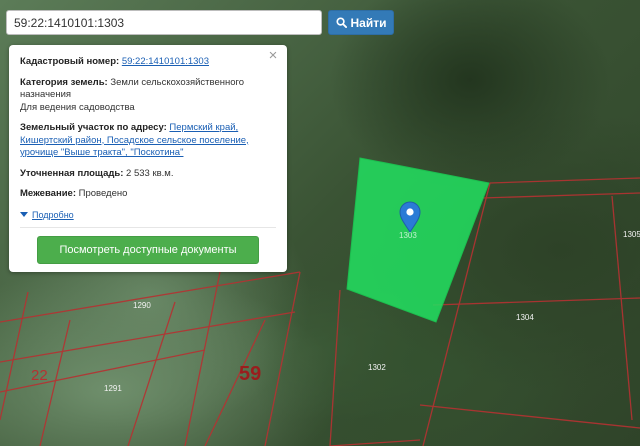  I want to click on close-icon: ×, so click(273, 55).